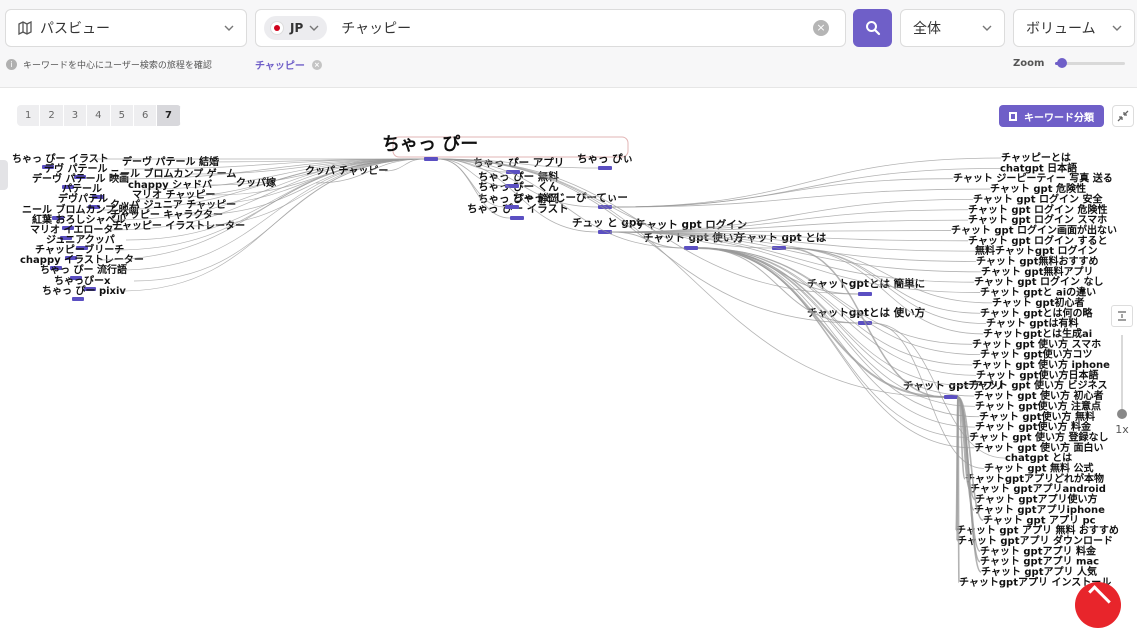 The width and height of the screenshot is (1137, 628). I want to click on right-keyword-7: チャット gpt ログイン画面が出ない, so click(1034, 229).